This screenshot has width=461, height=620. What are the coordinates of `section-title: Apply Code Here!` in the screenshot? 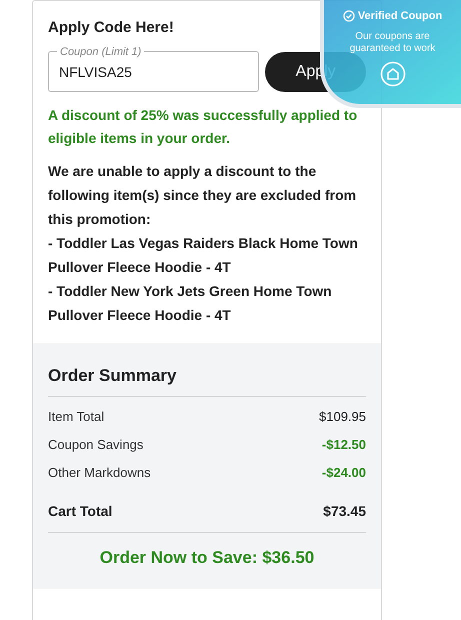 It's located at (111, 28).